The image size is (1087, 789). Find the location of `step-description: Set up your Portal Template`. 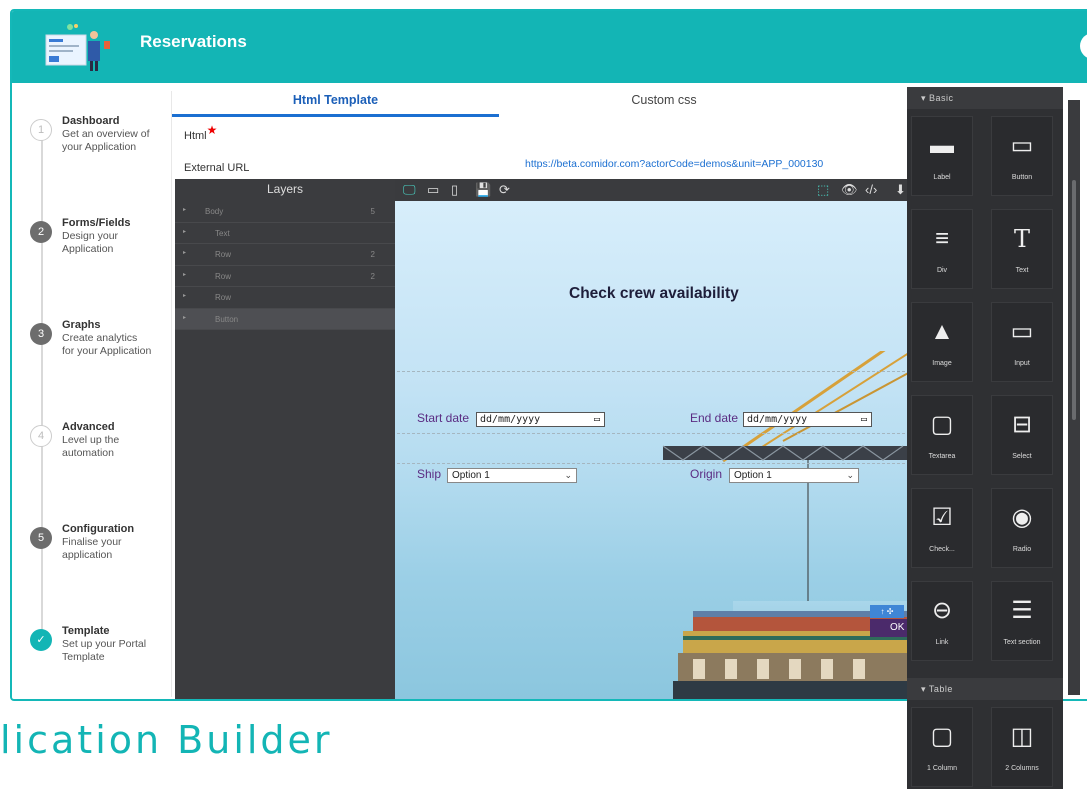

step-description: Set up your Portal Template is located at coordinates (104, 650).